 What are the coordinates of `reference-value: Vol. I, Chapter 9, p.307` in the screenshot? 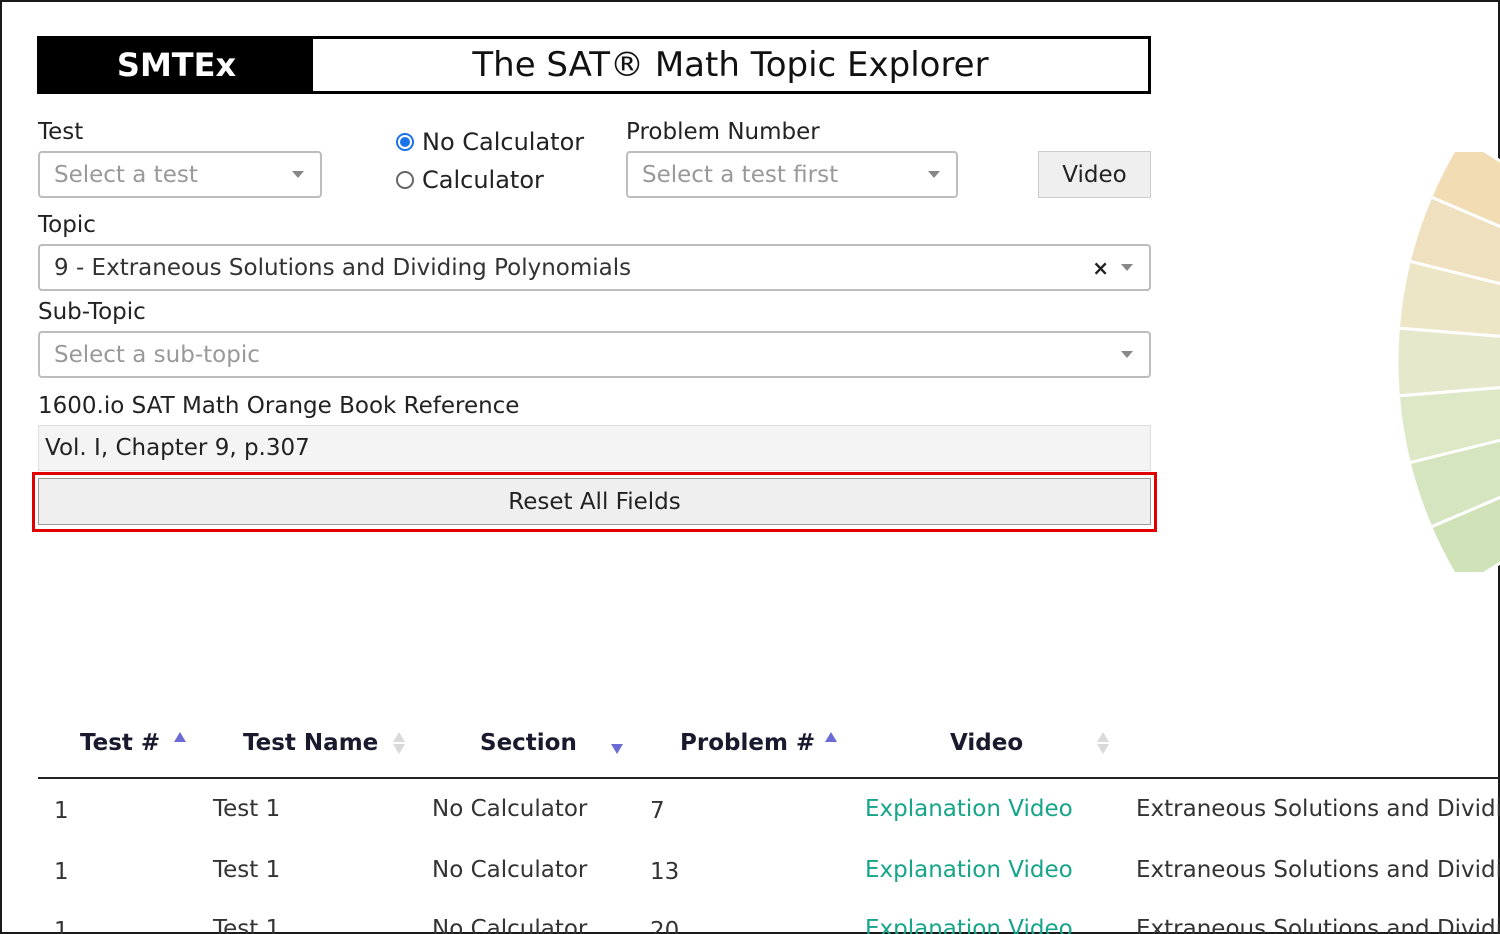 It's located at (177, 448).